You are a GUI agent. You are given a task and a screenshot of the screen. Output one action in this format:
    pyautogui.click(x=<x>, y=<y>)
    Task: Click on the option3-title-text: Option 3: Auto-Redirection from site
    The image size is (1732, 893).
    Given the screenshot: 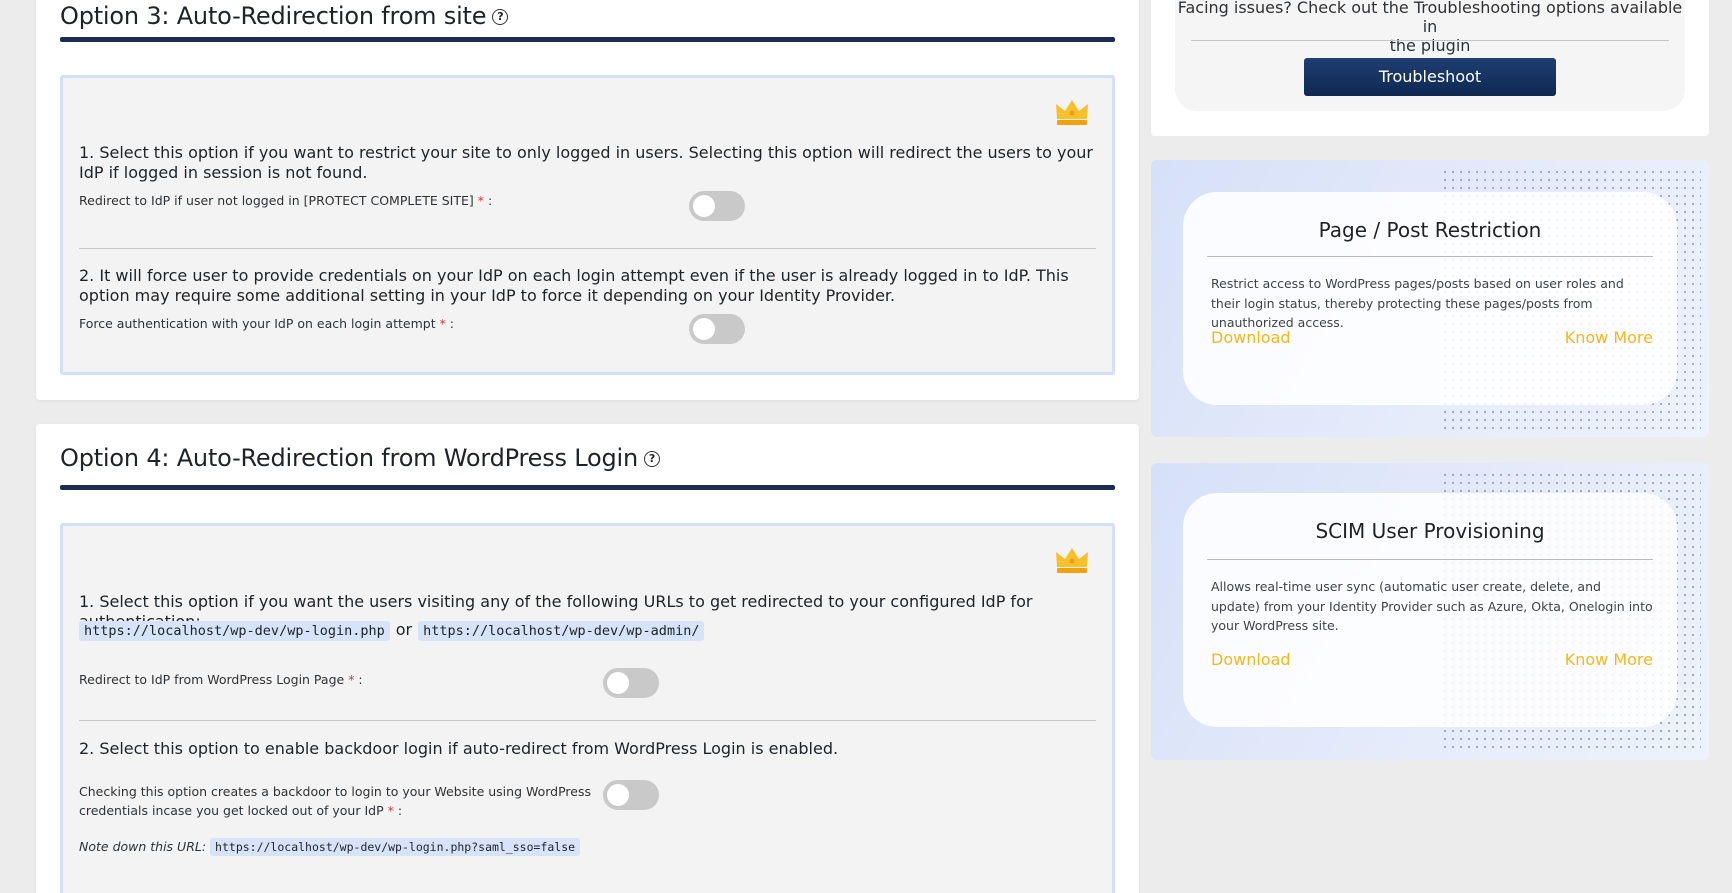 What is the action you would take?
    pyautogui.click(x=273, y=16)
    